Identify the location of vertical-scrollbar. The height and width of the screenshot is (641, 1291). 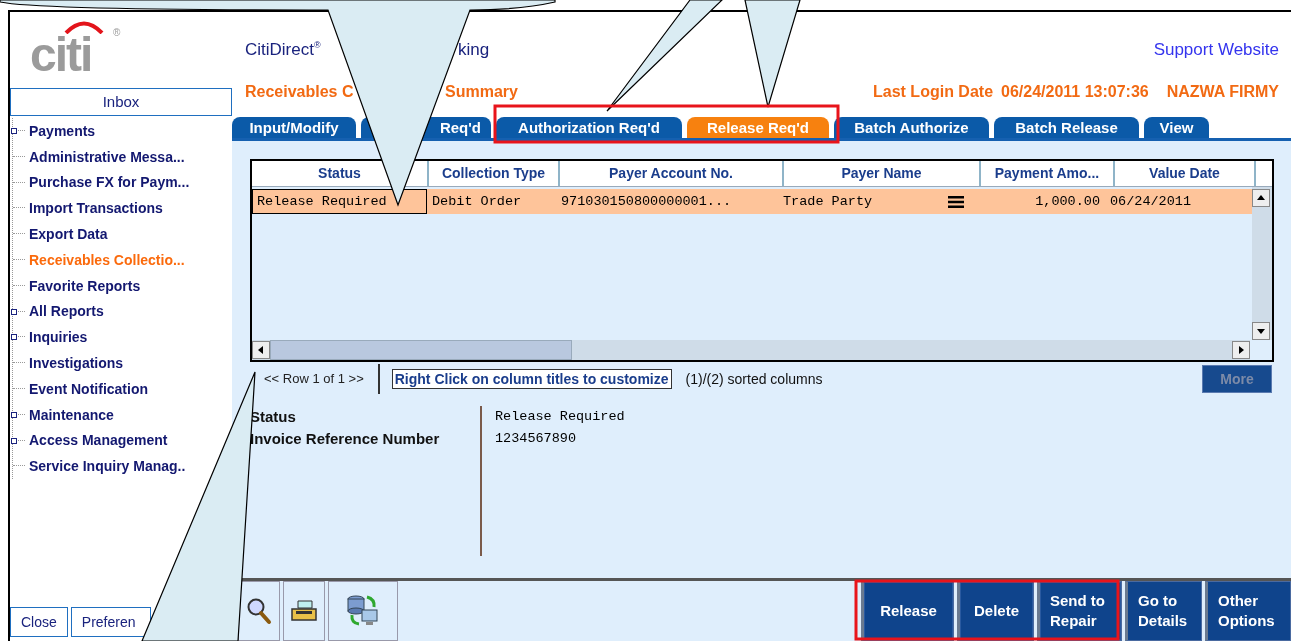
(1262, 263).